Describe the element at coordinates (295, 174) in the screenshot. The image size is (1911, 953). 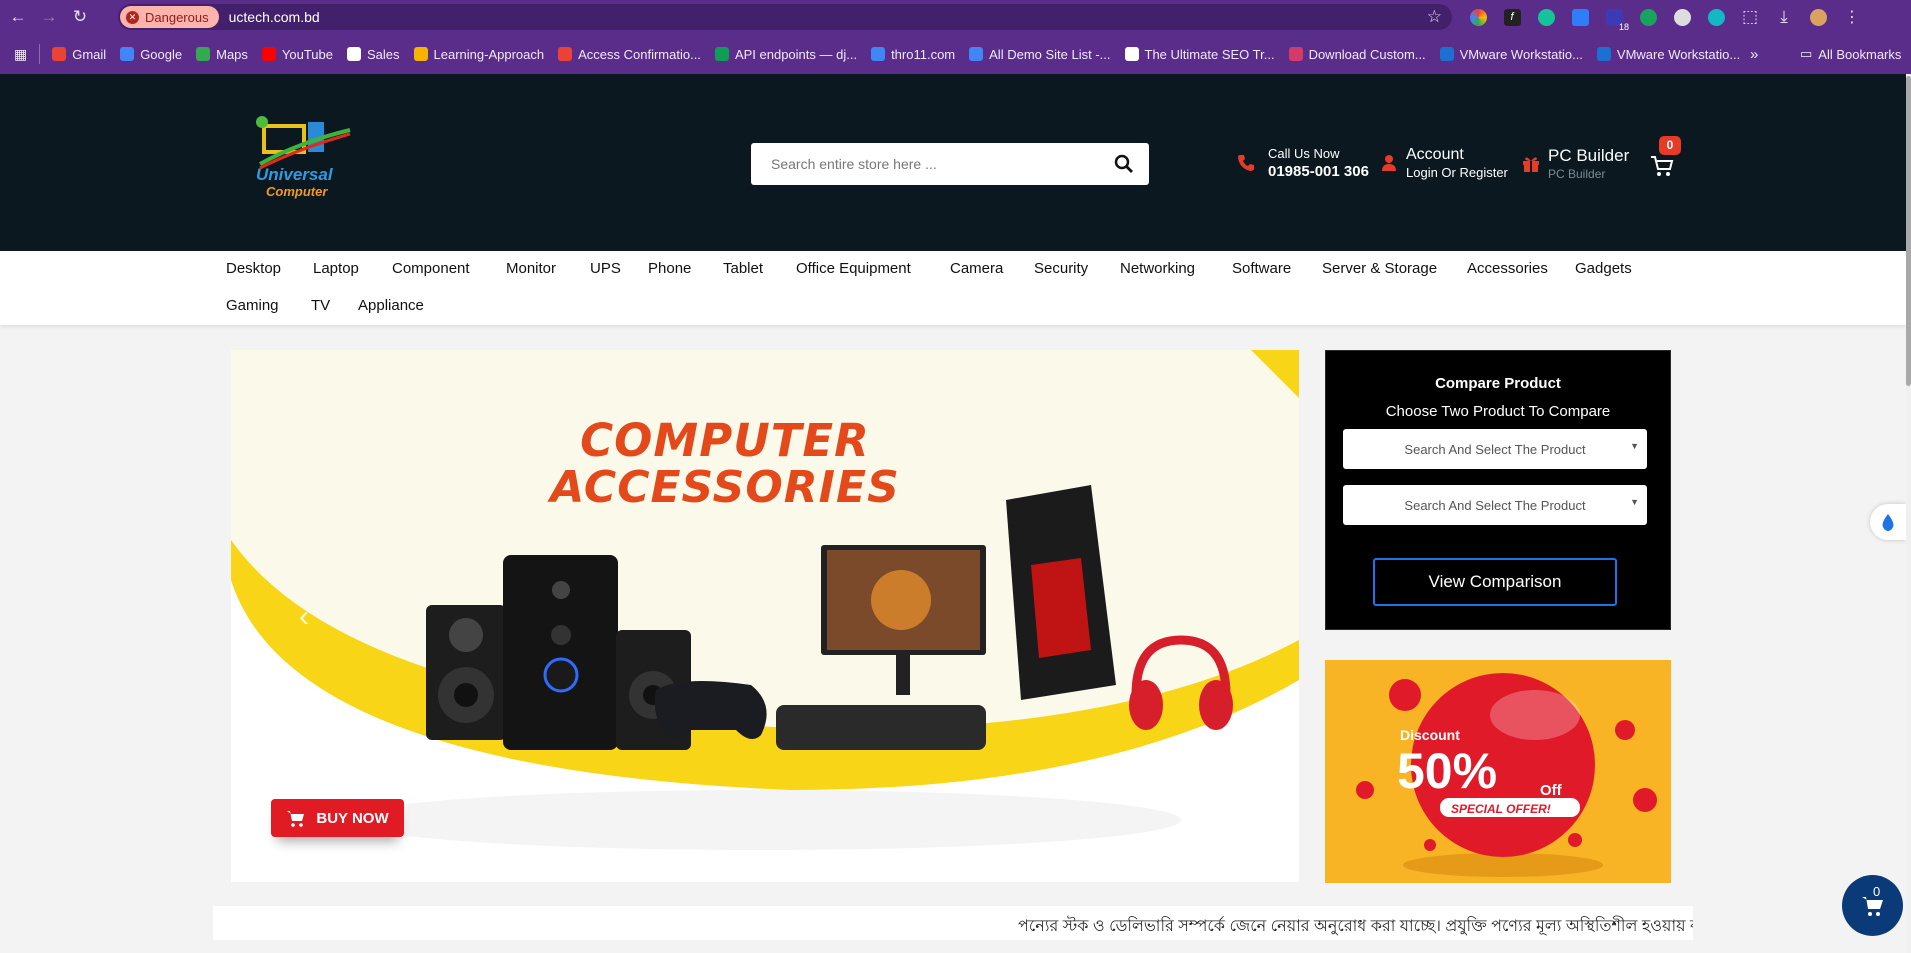
I see `svg-text: Universal` at that location.